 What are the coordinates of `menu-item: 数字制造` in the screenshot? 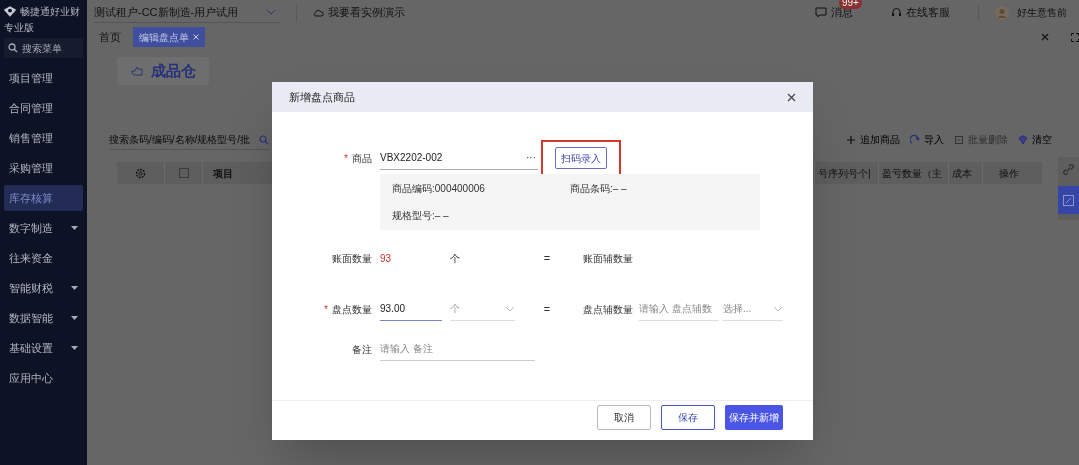 It's located at (43, 228).